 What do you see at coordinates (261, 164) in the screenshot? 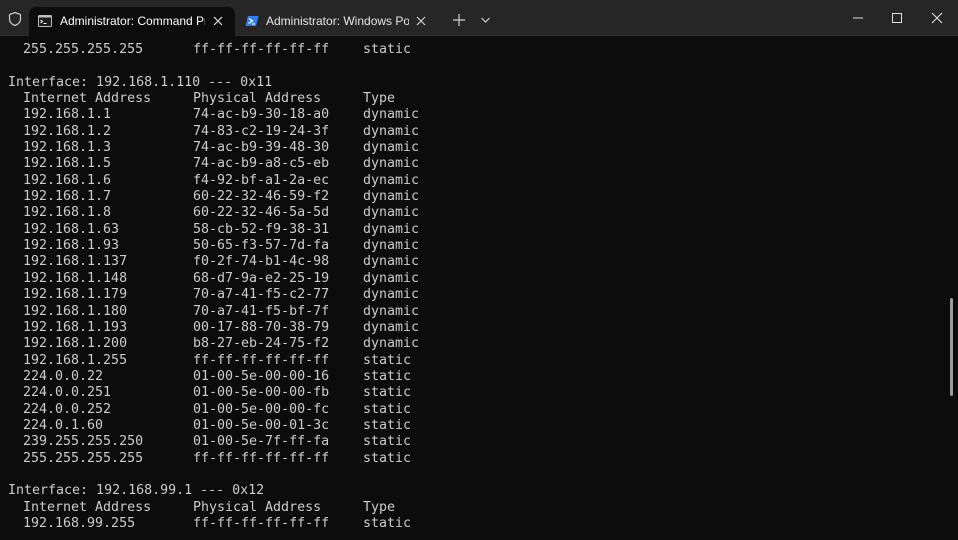
I see `physical-address: 74-ac-b9-a8-c5-eb` at bounding box center [261, 164].